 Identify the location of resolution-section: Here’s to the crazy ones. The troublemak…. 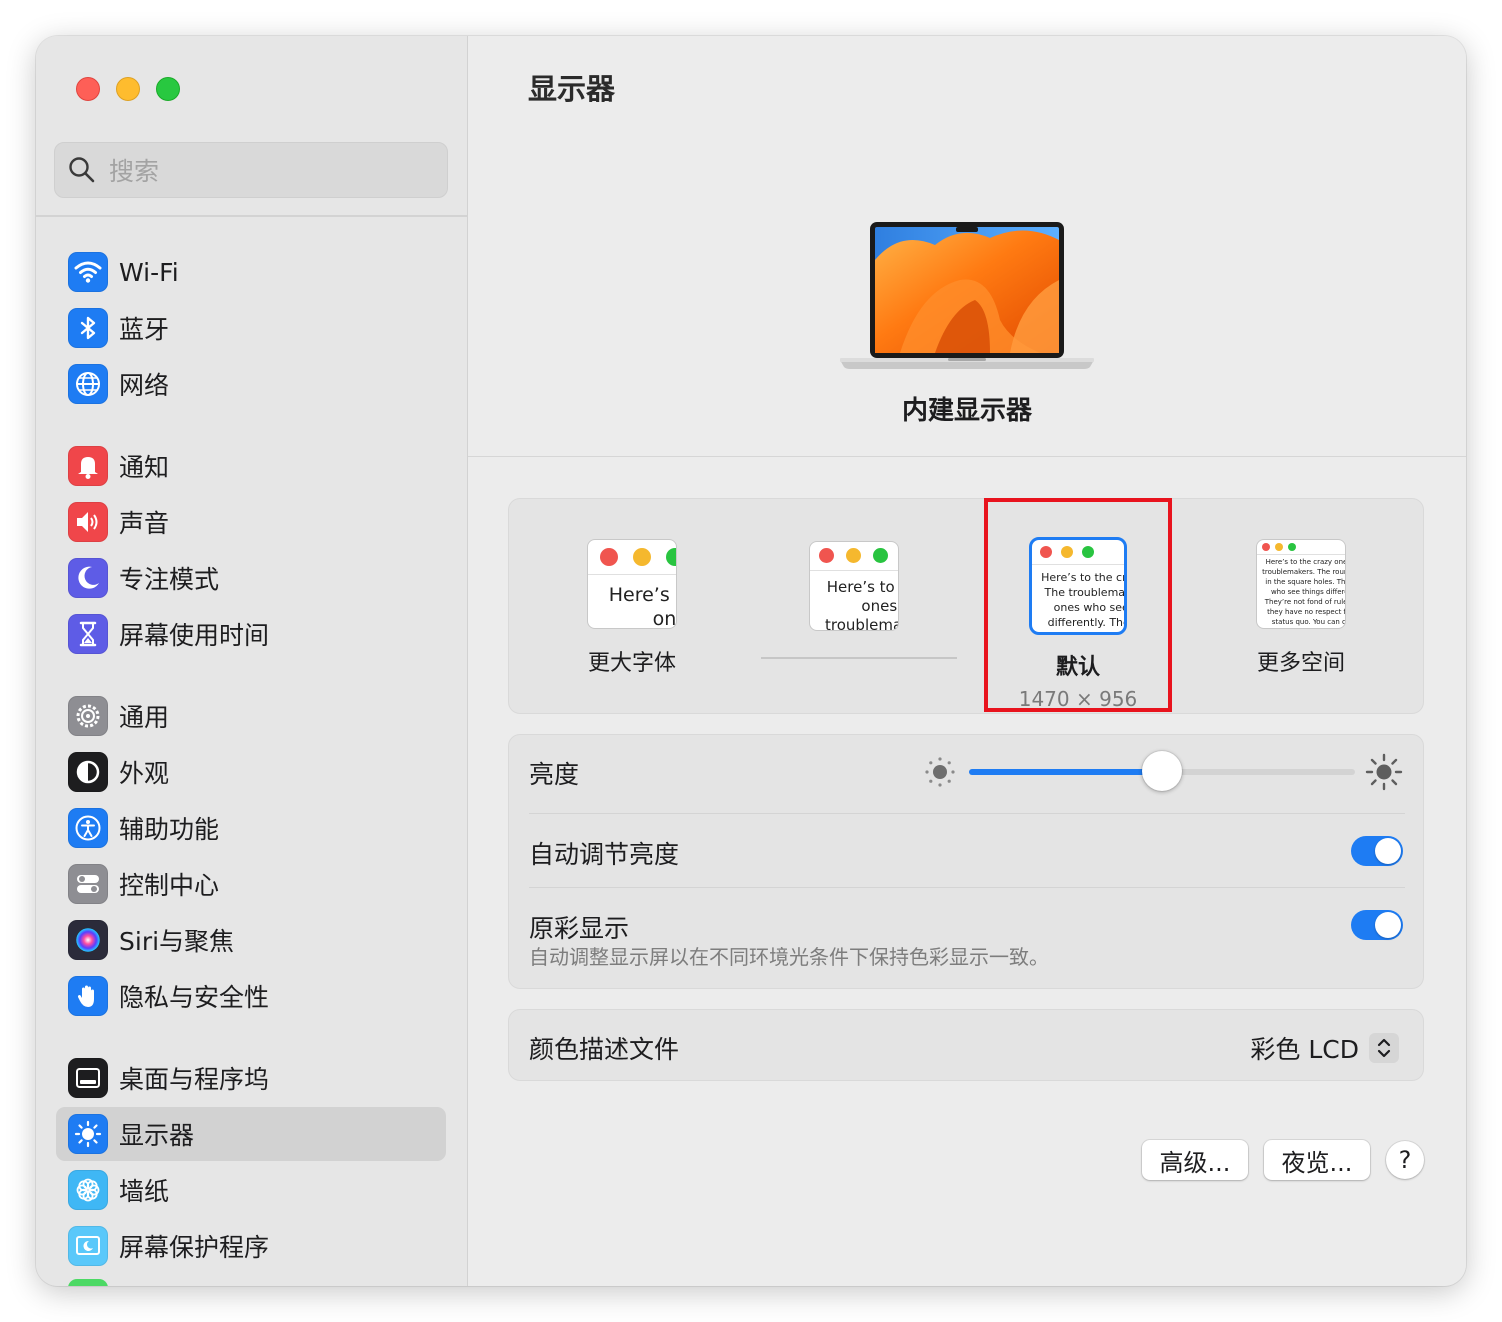
(966, 606).